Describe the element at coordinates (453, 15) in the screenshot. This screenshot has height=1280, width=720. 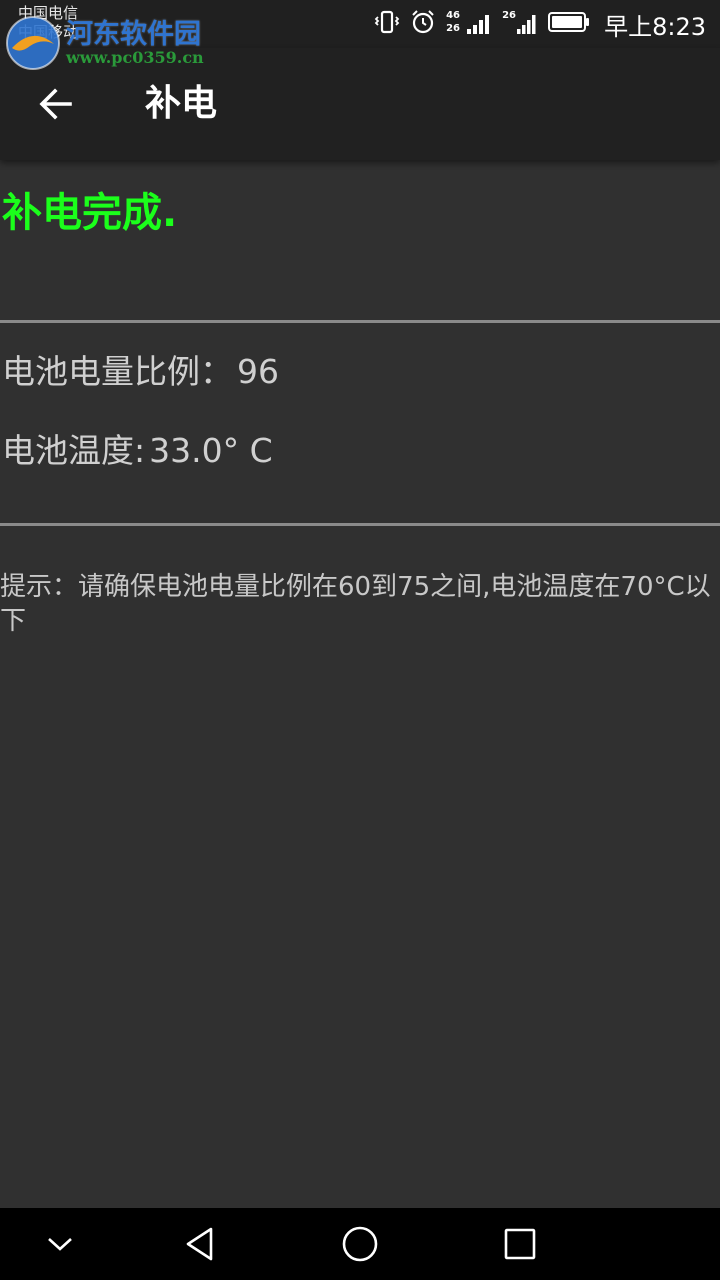
I see `network-type-1: 46` at that location.